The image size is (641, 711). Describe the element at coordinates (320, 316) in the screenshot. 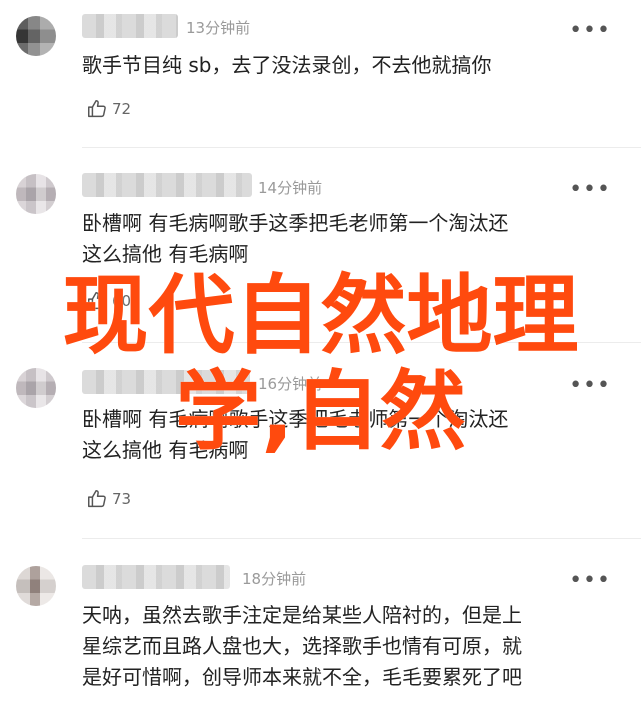

I see `overlay-title-line1: 现代自然地理` at that location.